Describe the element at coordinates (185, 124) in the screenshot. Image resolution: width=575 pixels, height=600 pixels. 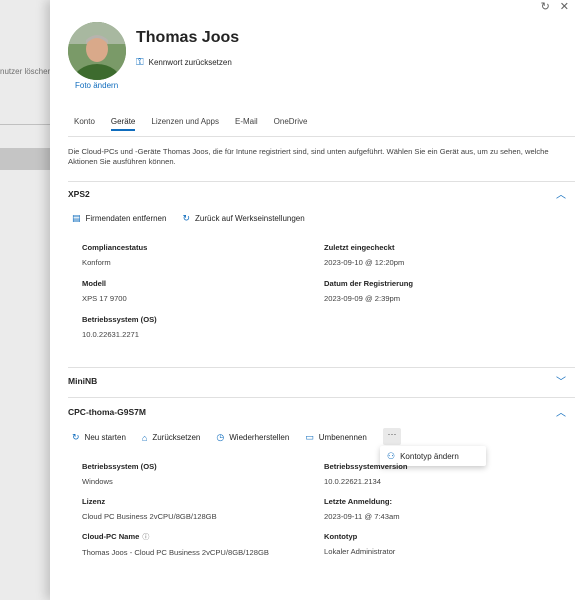
I see `tab-lizenzen: Lizenzen und Apps` at that location.